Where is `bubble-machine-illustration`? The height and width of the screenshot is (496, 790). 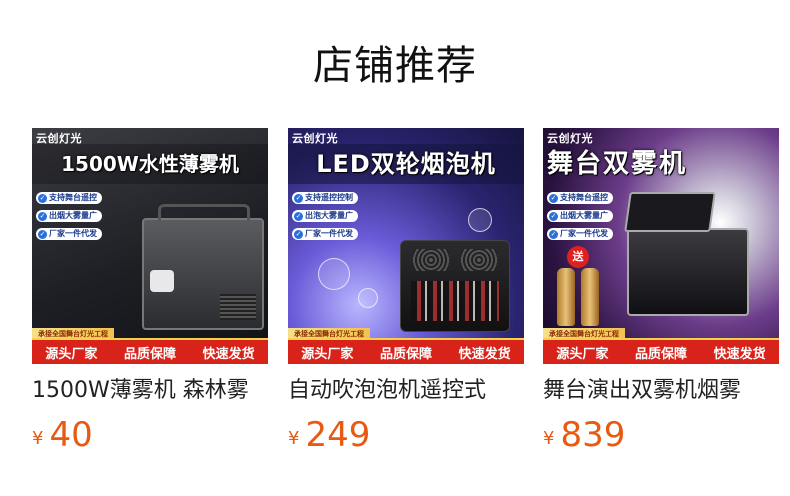
bubble-machine-illustration is located at coordinates (455, 286).